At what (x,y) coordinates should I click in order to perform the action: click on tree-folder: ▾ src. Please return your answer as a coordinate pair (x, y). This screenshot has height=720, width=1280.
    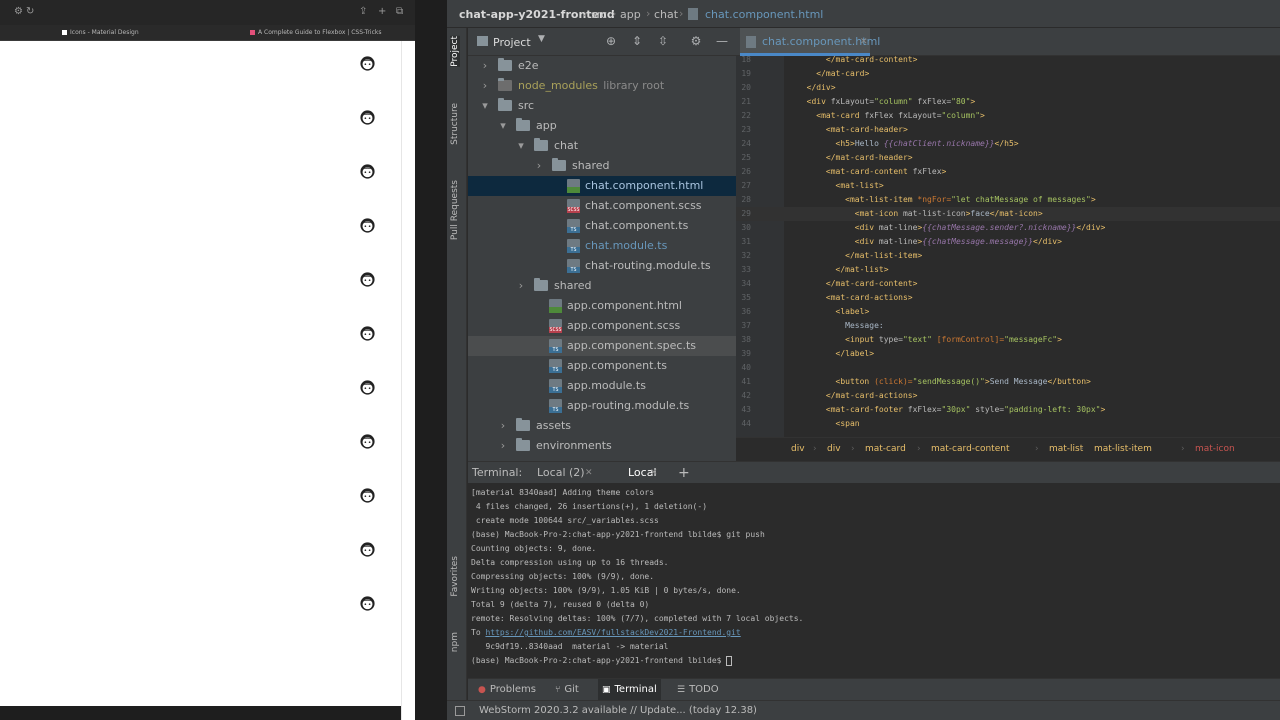
    Looking at the image, I should click on (602, 106).